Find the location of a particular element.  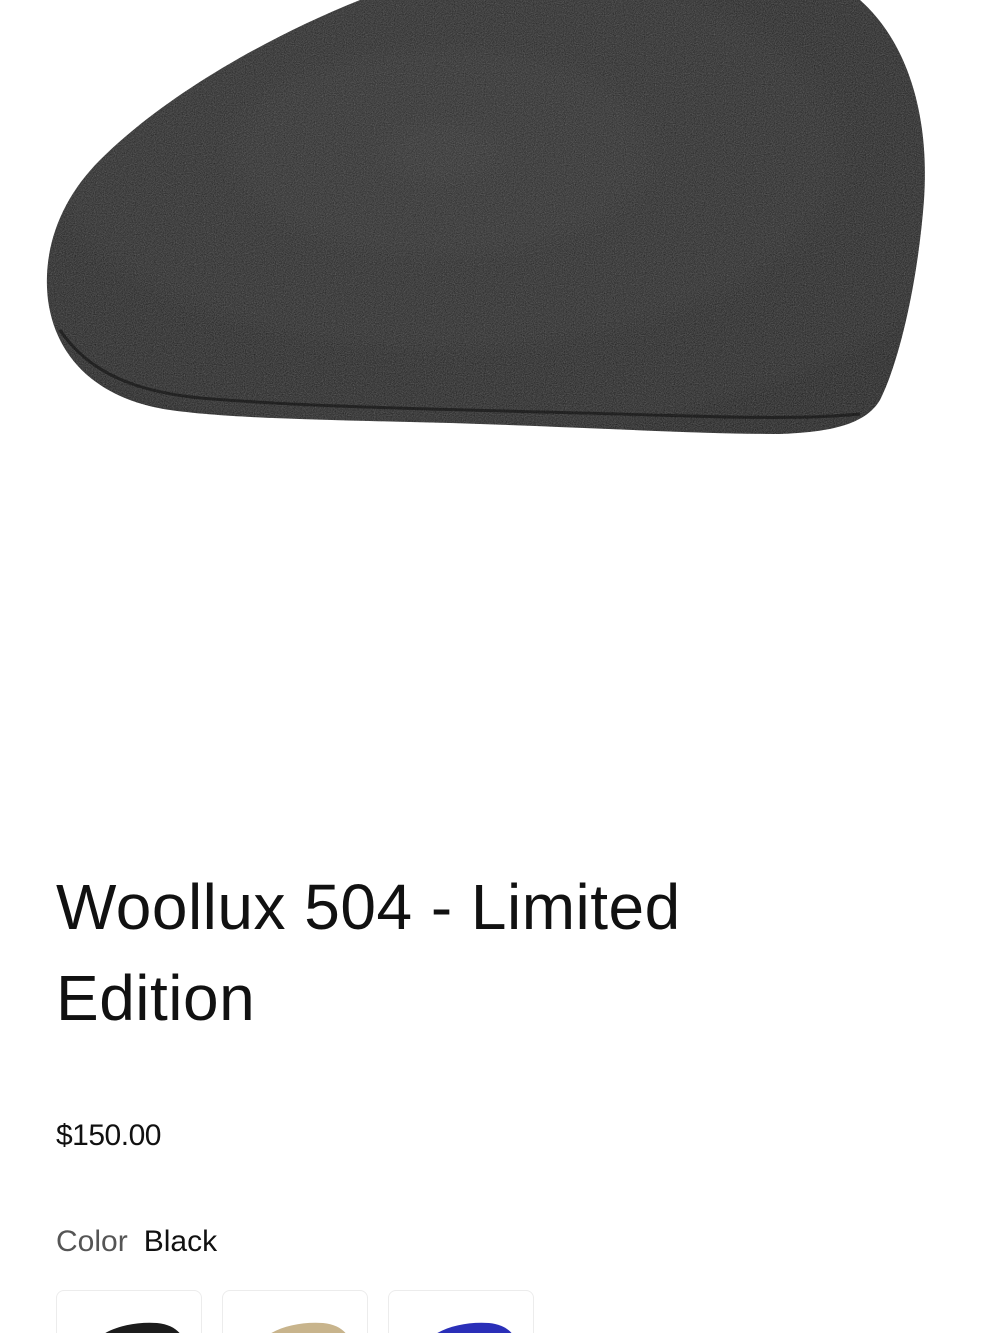

color-selection-row: Color Black is located at coordinates (136, 1242).